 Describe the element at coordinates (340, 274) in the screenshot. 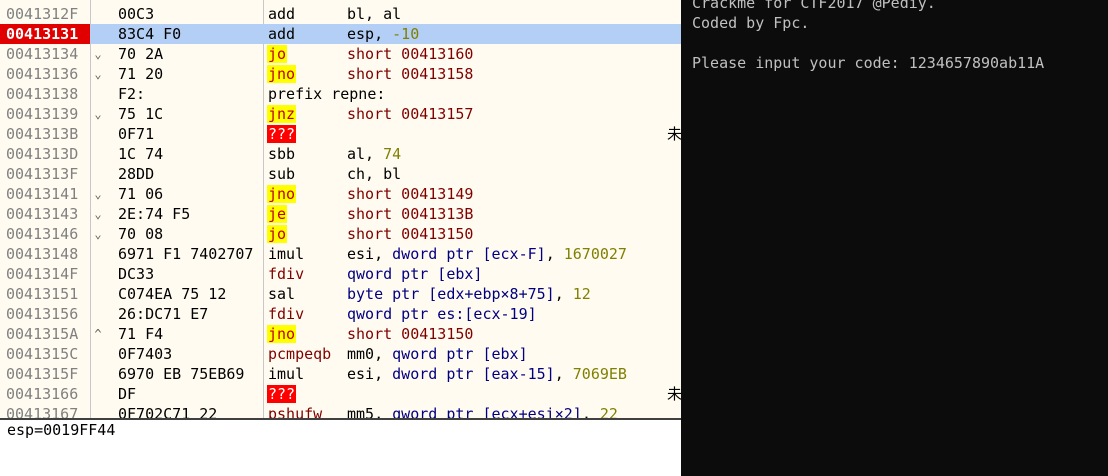

I see `disasm-row: 0041314F DC33 fdiv qword ptr [ebx]` at that location.